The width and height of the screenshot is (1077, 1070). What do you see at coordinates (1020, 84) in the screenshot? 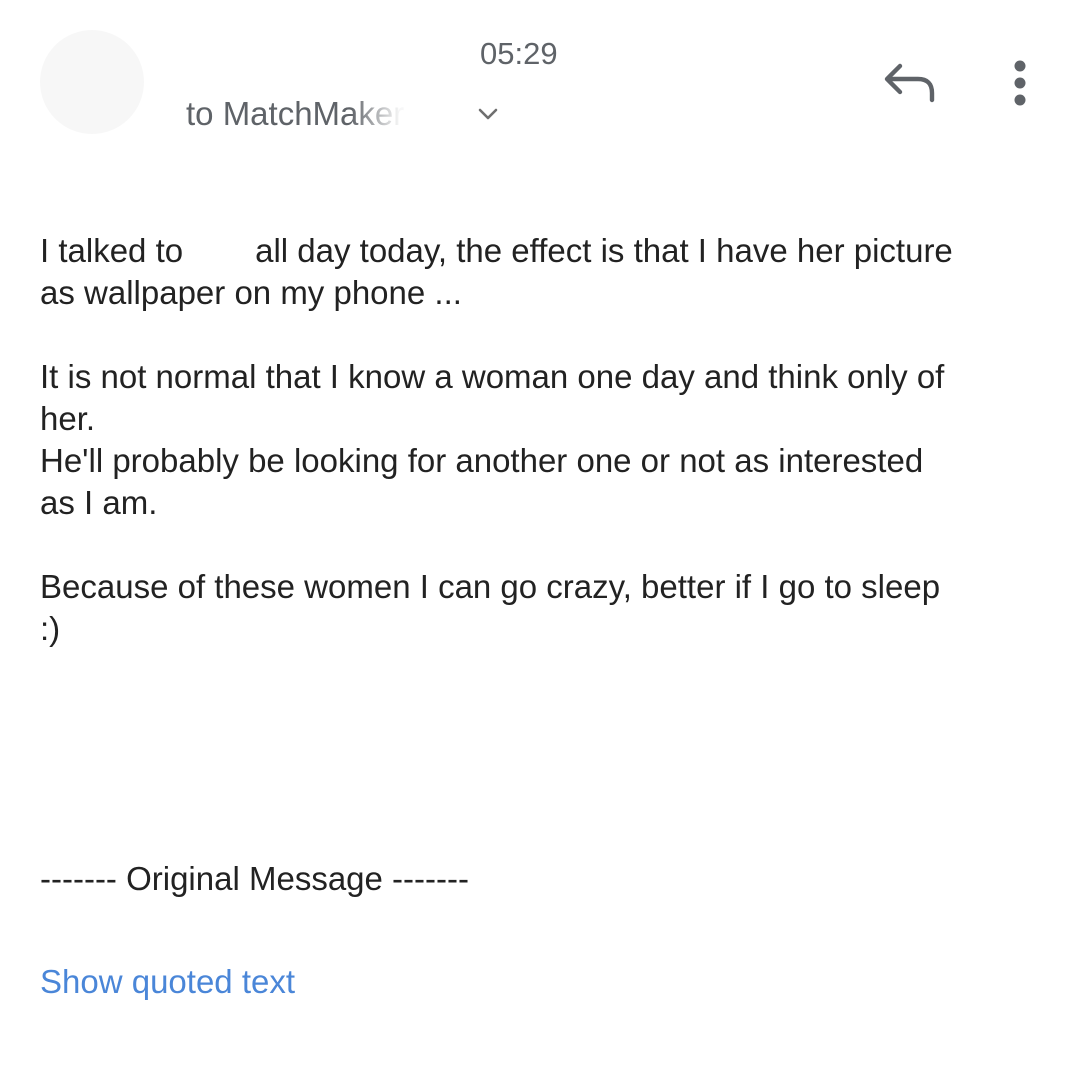
I see `more-options-button` at bounding box center [1020, 84].